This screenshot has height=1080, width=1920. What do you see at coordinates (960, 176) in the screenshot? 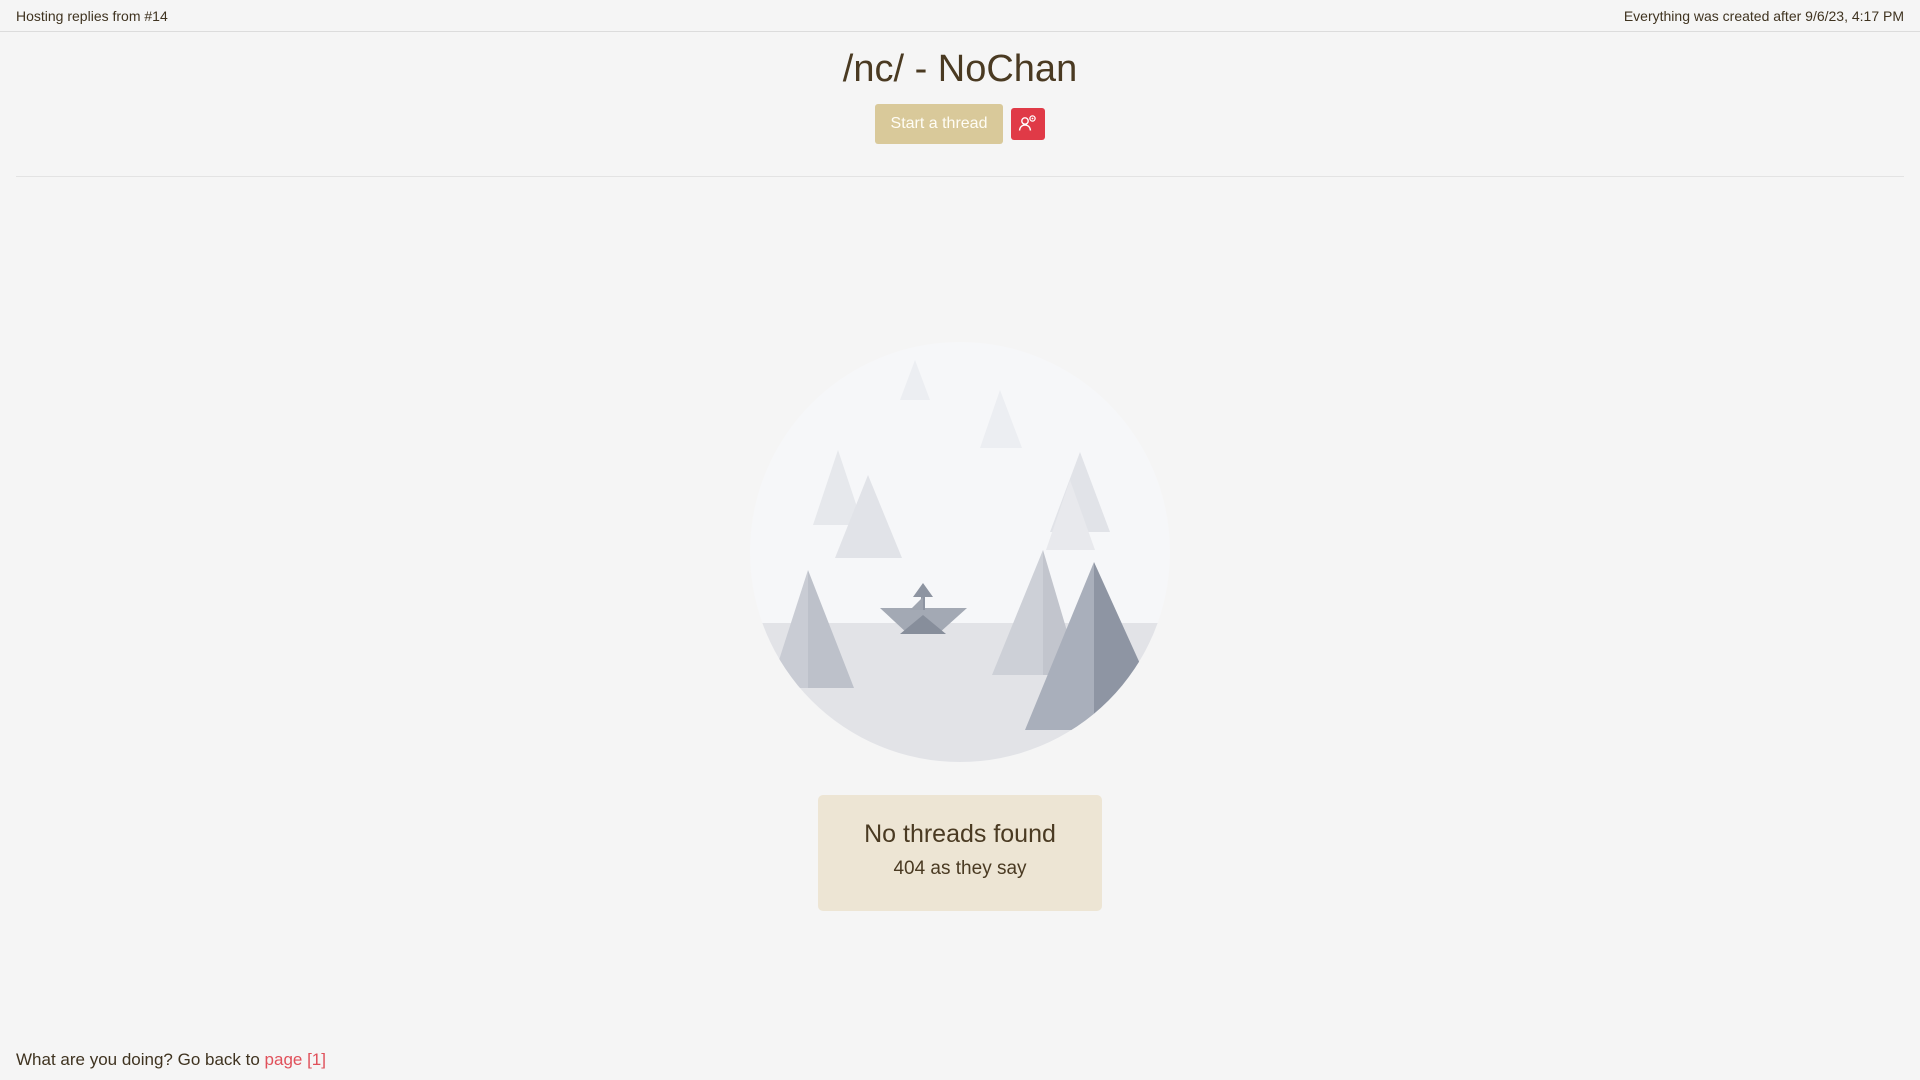
I see `header-divider` at bounding box center [960, 176].